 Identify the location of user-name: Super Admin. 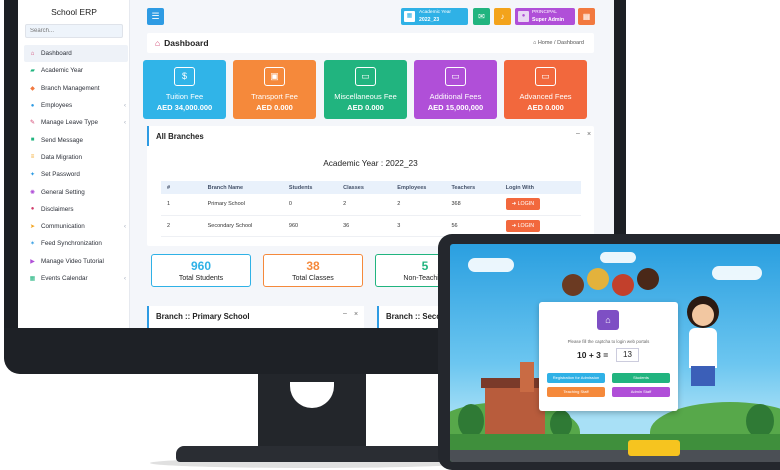
(548, 20).